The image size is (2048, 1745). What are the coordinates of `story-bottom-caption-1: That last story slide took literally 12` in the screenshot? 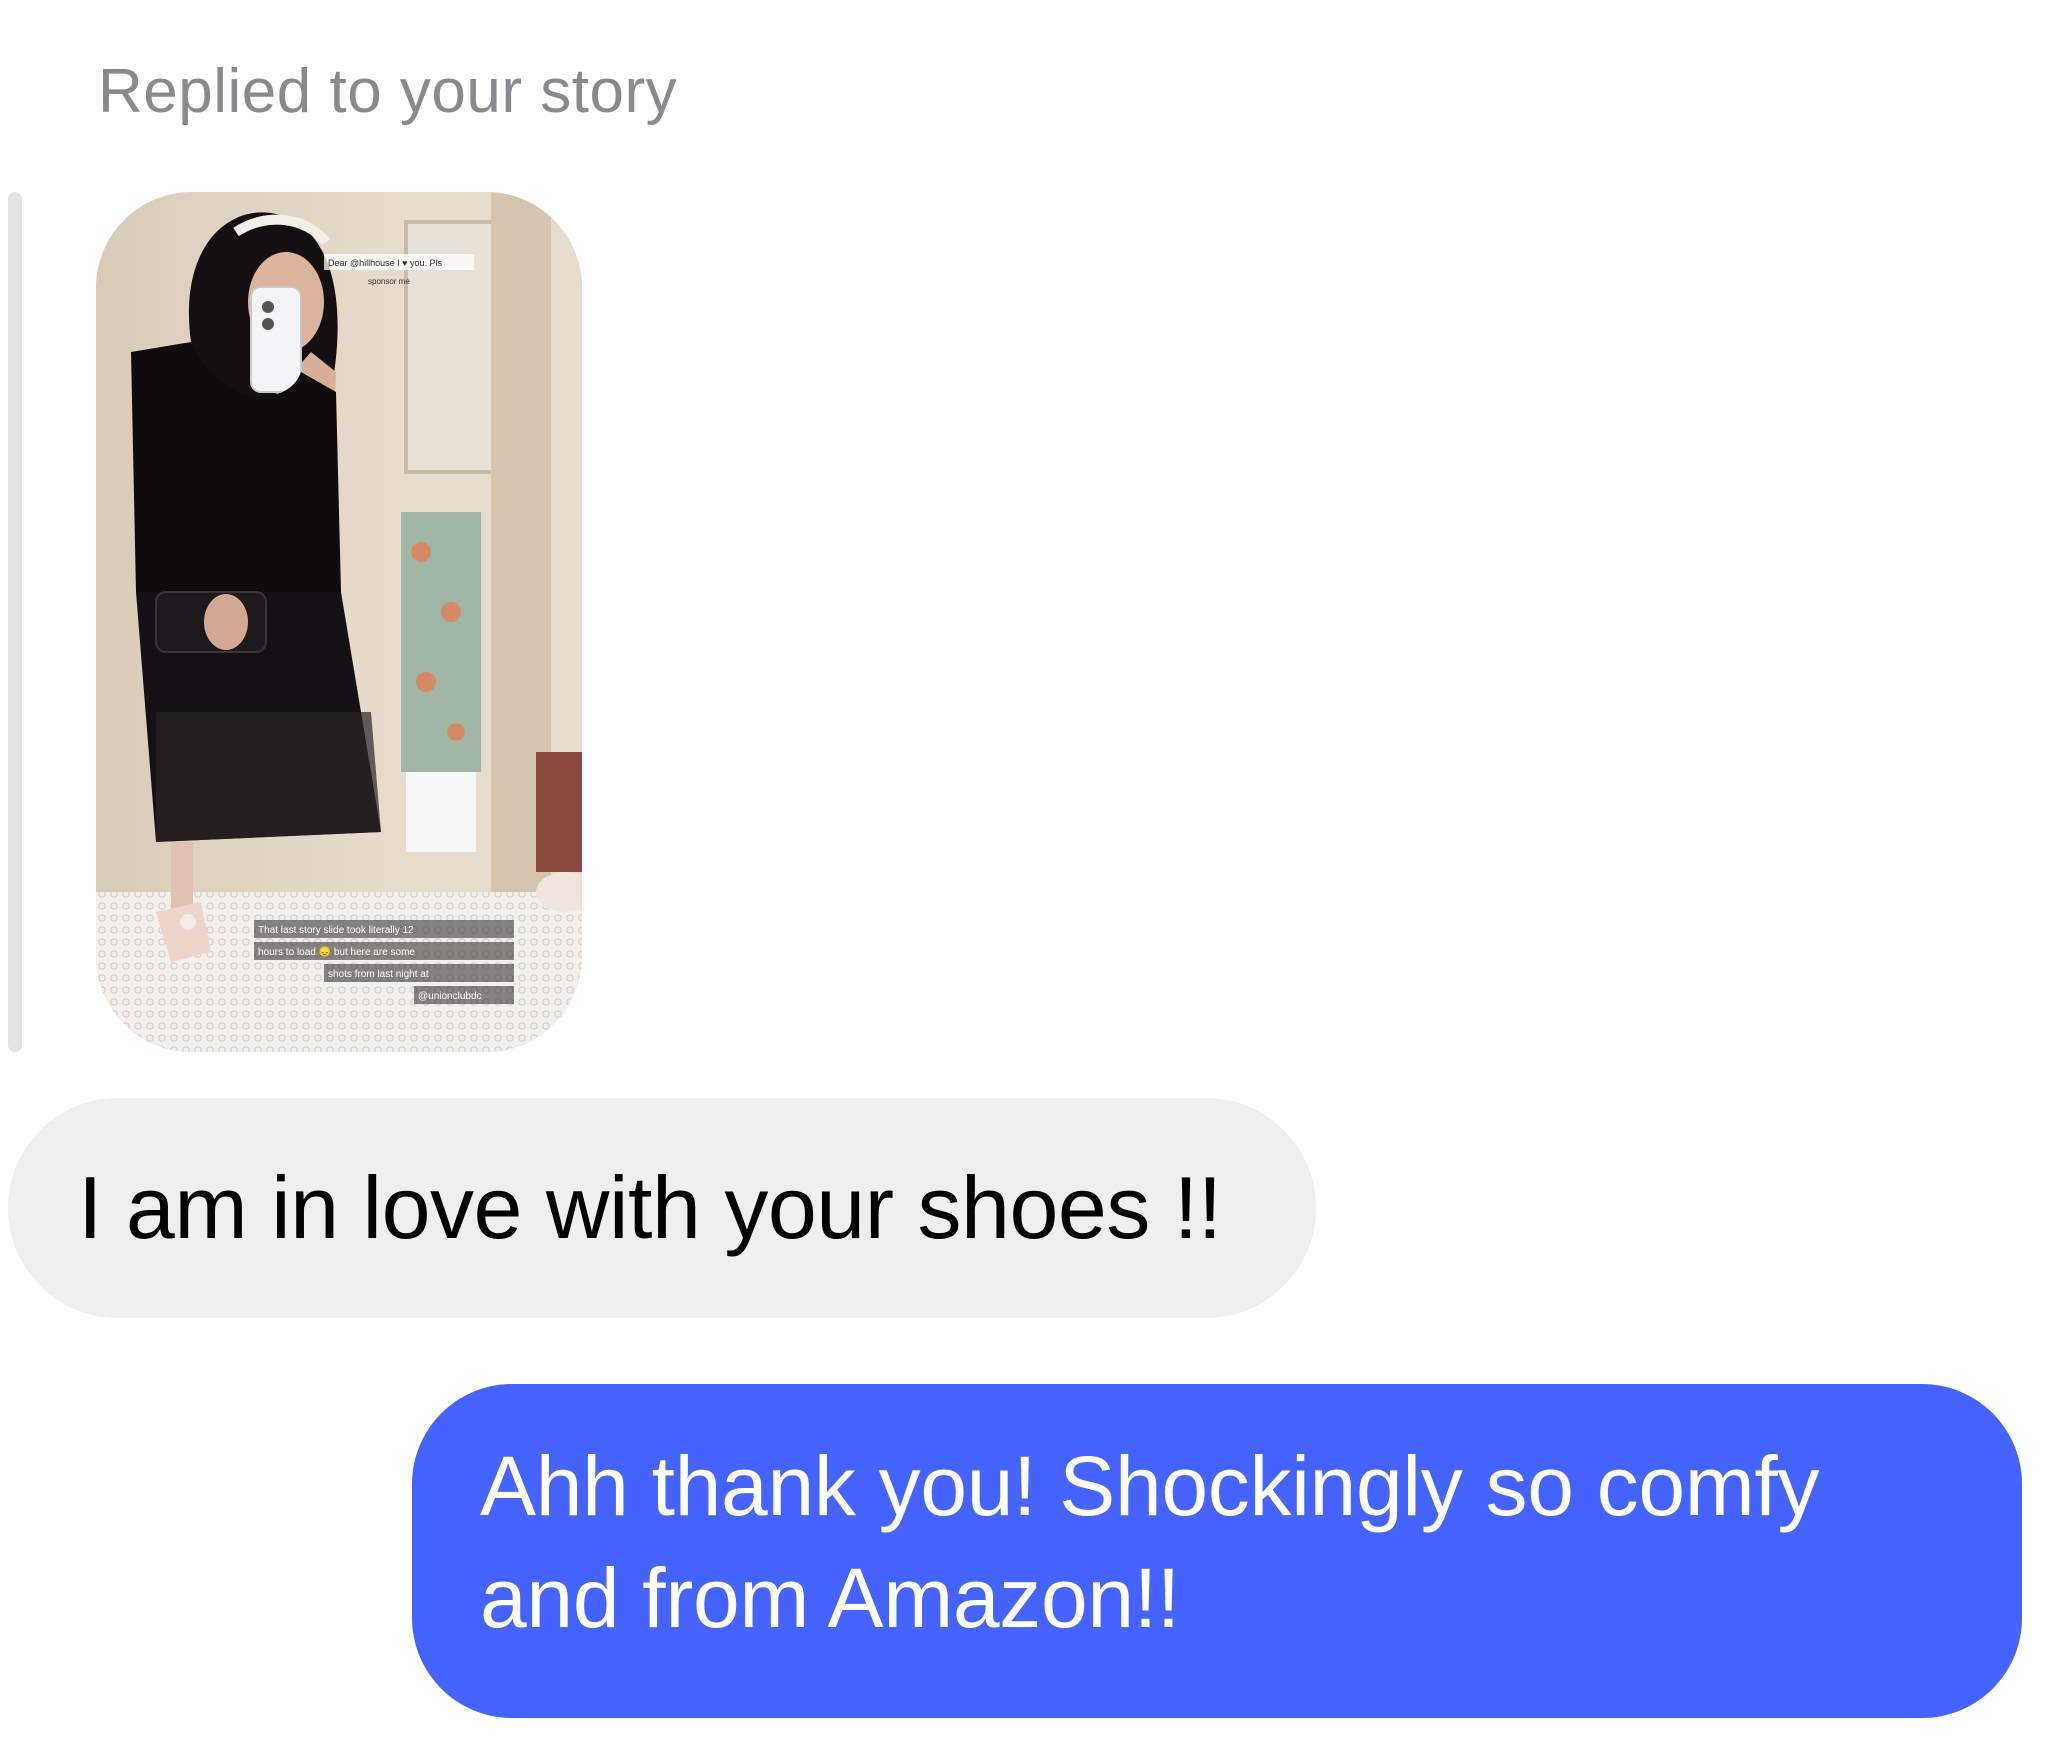 It's located at (336, 930).